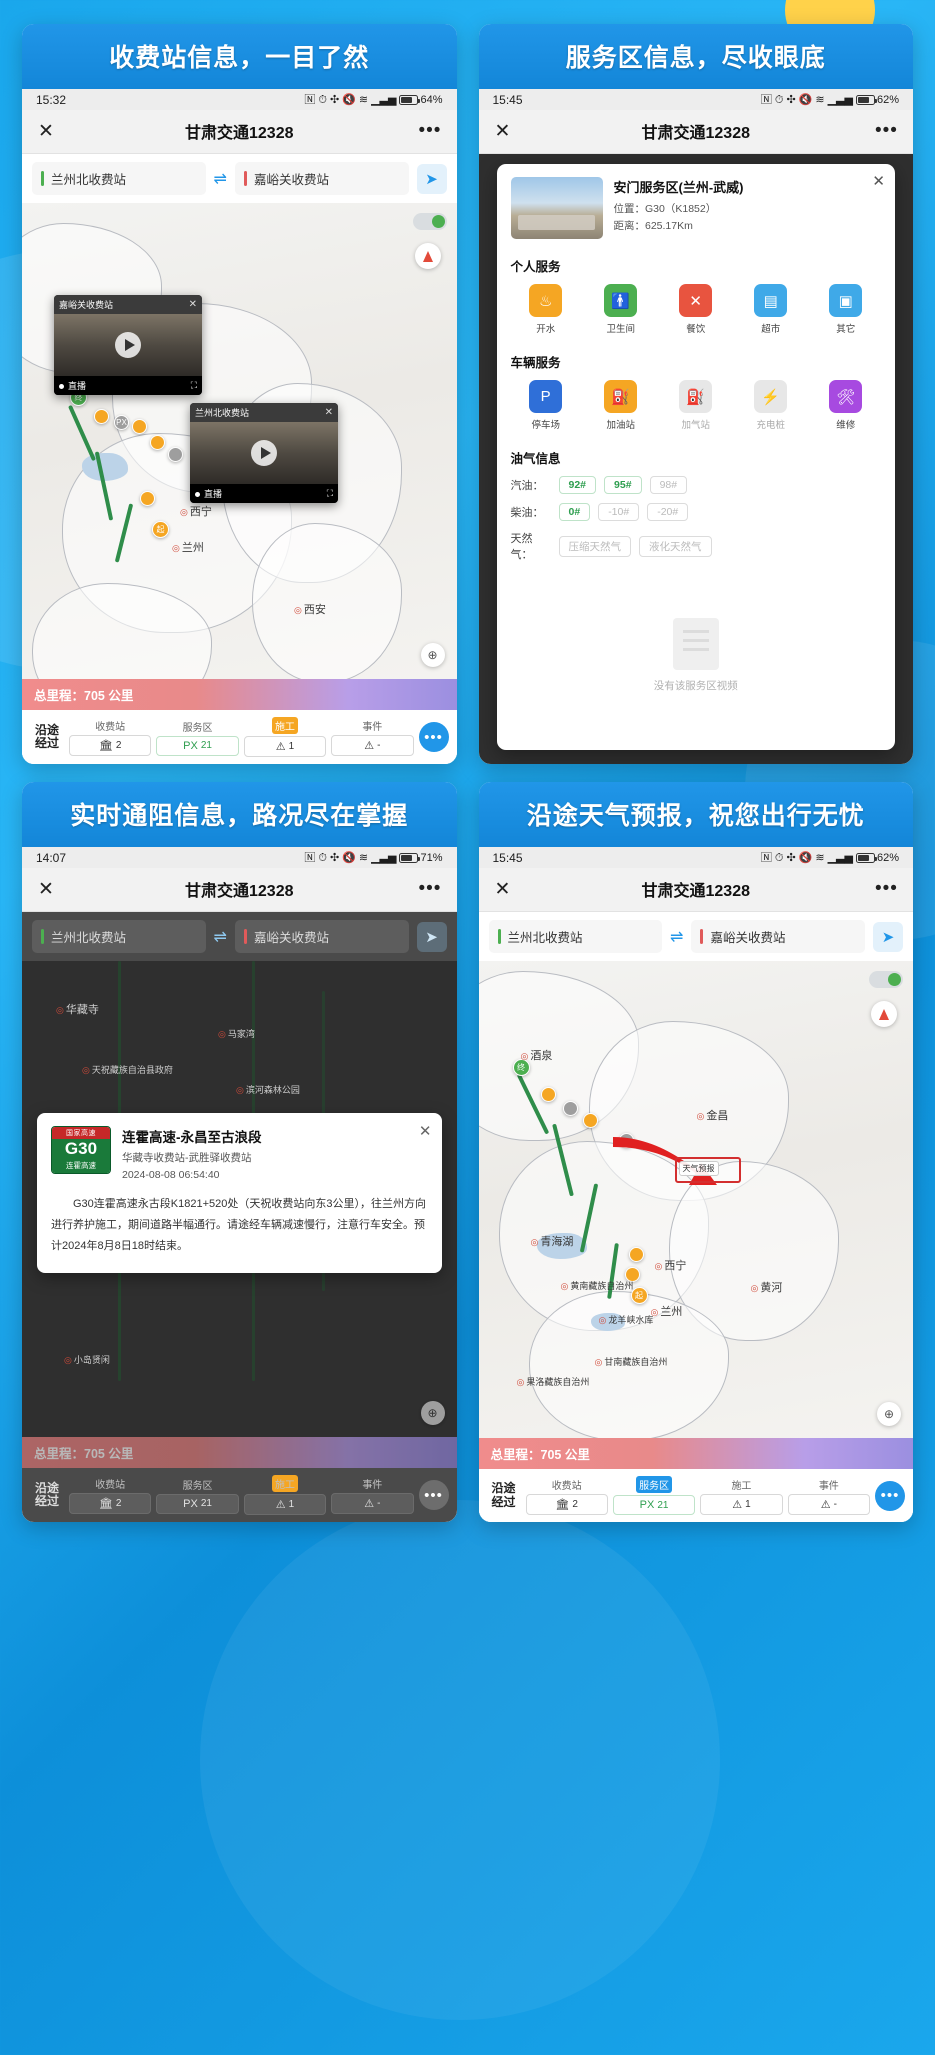  Describe the element at coordinates (846, 405) in the screenshot. I see `service-repair: 🛠 维修` at that location.